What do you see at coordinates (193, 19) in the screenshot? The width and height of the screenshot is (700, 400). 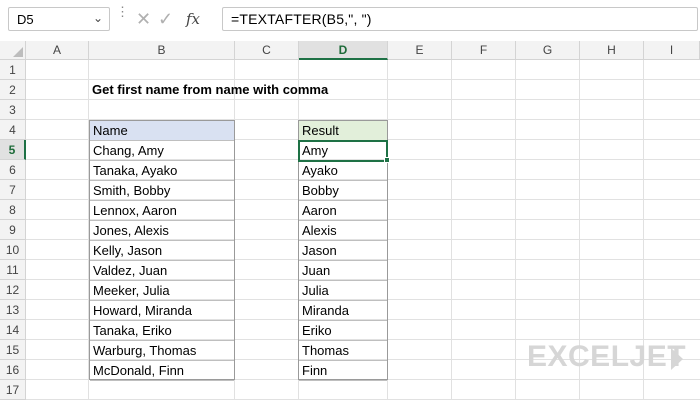 I see `insert-function-icon: fx` at bounding box center [193, 19].